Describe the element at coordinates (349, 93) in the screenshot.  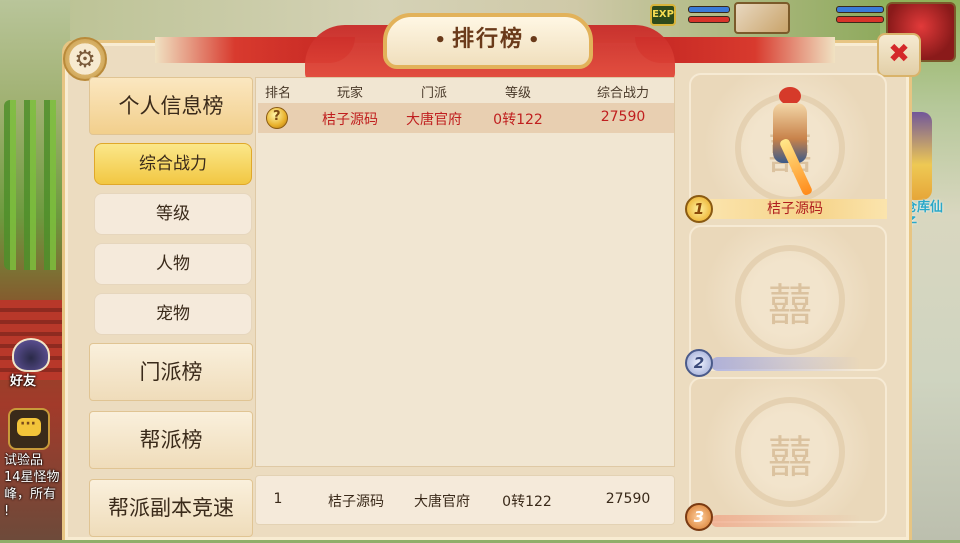
I see `header-player: 玩家` at that location.